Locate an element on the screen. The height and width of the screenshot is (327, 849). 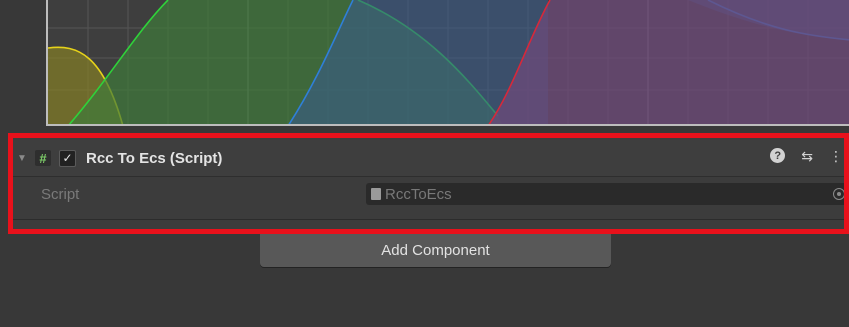
script-value: RccToEcs is located at coordinates (418, 194).